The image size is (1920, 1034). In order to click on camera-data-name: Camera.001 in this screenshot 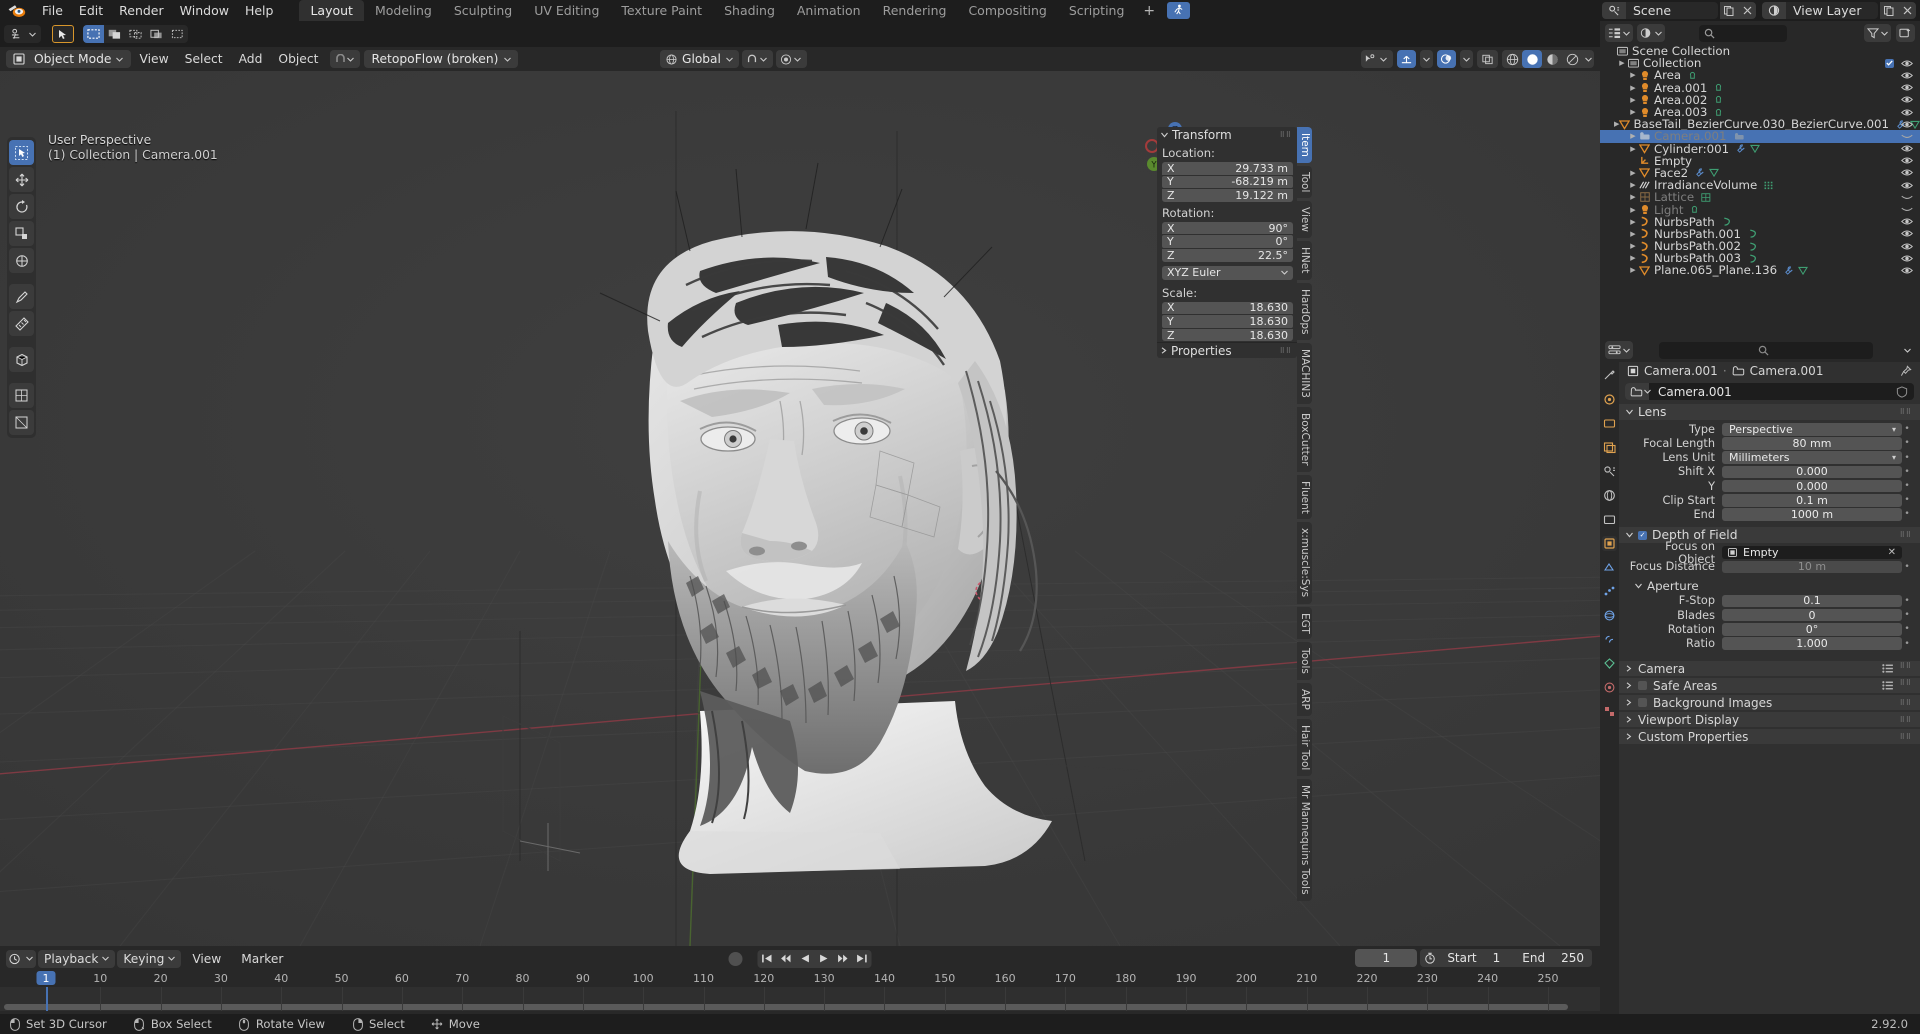, I will do `click(1691, 392)`.